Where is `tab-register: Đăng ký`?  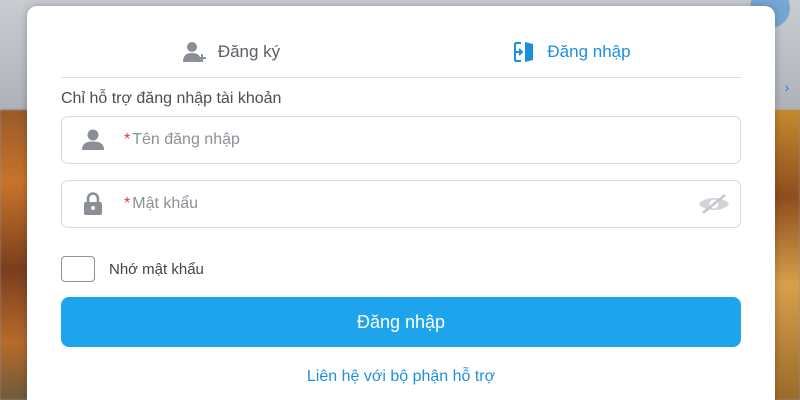 tab-register: Đăng ký is located at coordinates (231, 51).